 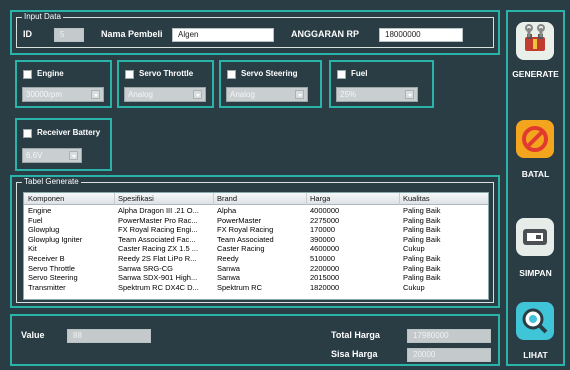 What do you see at coordinates (414, 249) in the screenshot?
I see `table-cell-kualitas: Cukup` at bounding box center [414, 249].